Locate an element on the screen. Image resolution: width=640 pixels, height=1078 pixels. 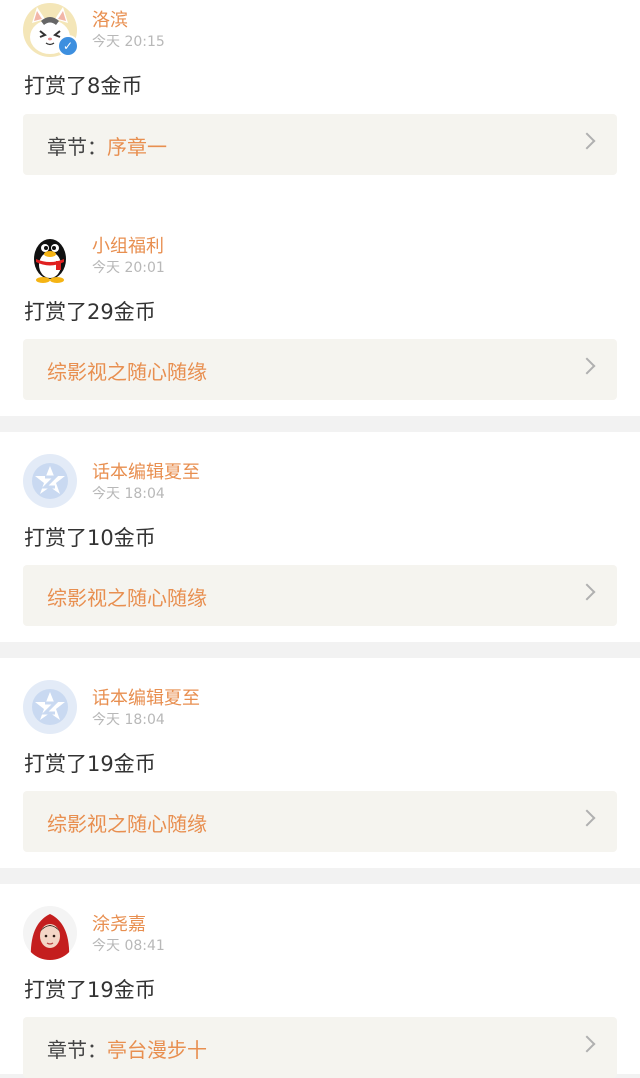
timestamp: 今天 20:15 is located at coordinates (128, 42).